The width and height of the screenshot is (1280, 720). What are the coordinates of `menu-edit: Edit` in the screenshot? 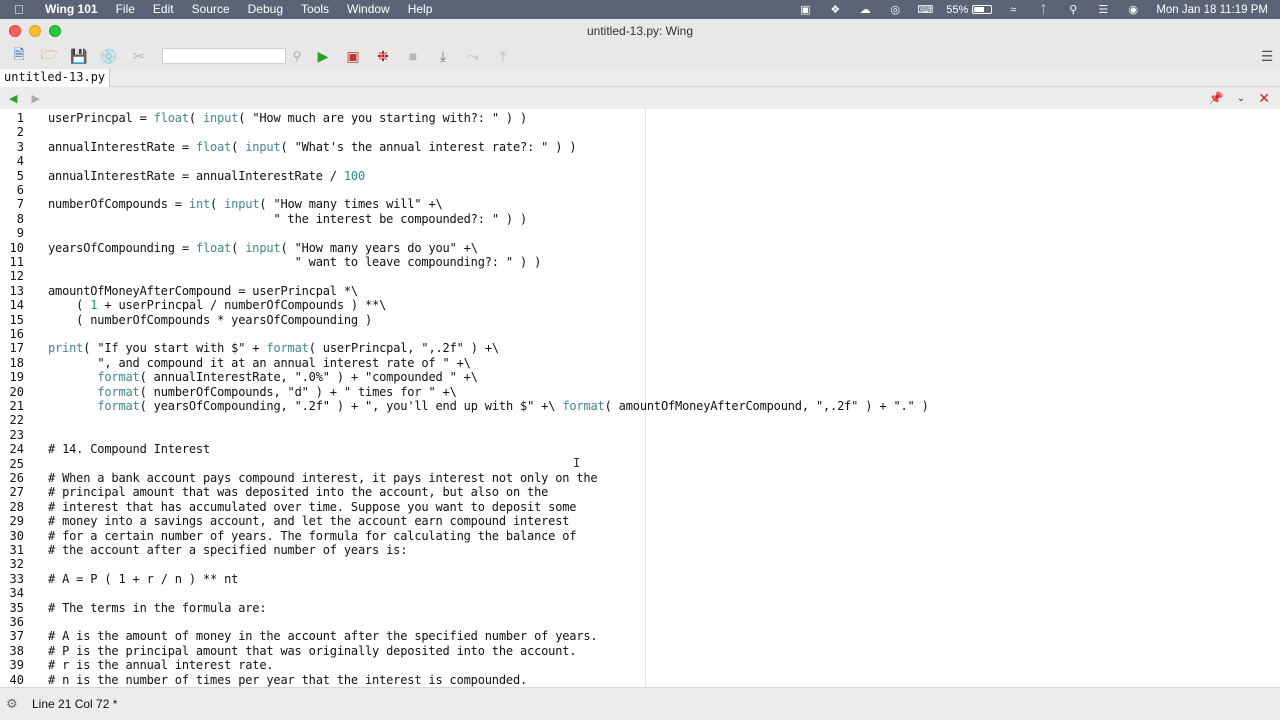 It's located at (163, 9).